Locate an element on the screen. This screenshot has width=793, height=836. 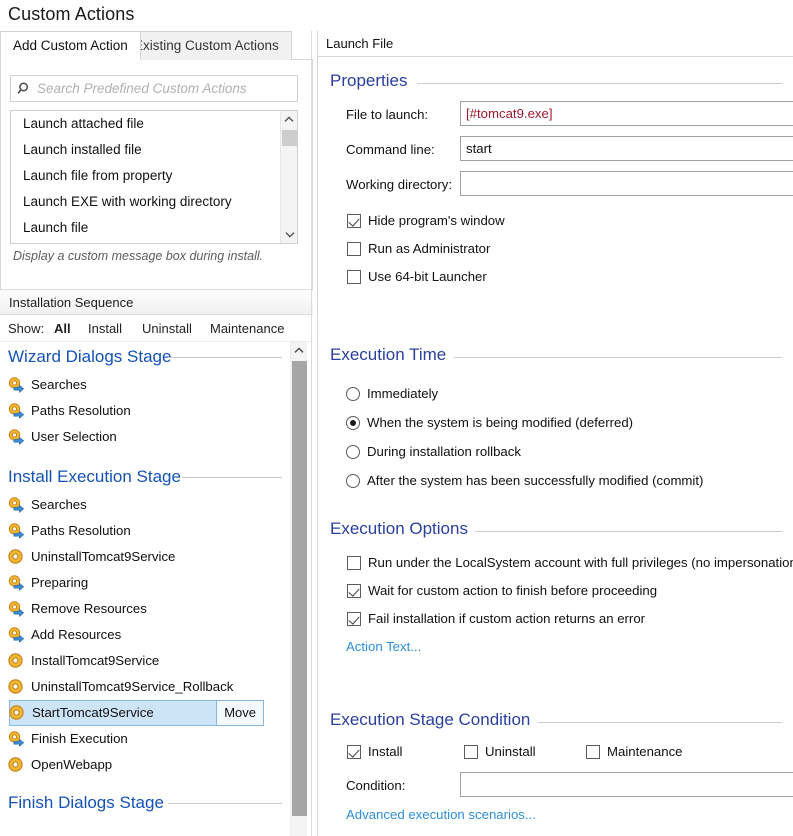
file-to-launch-input is located at coordinates (626, 113).